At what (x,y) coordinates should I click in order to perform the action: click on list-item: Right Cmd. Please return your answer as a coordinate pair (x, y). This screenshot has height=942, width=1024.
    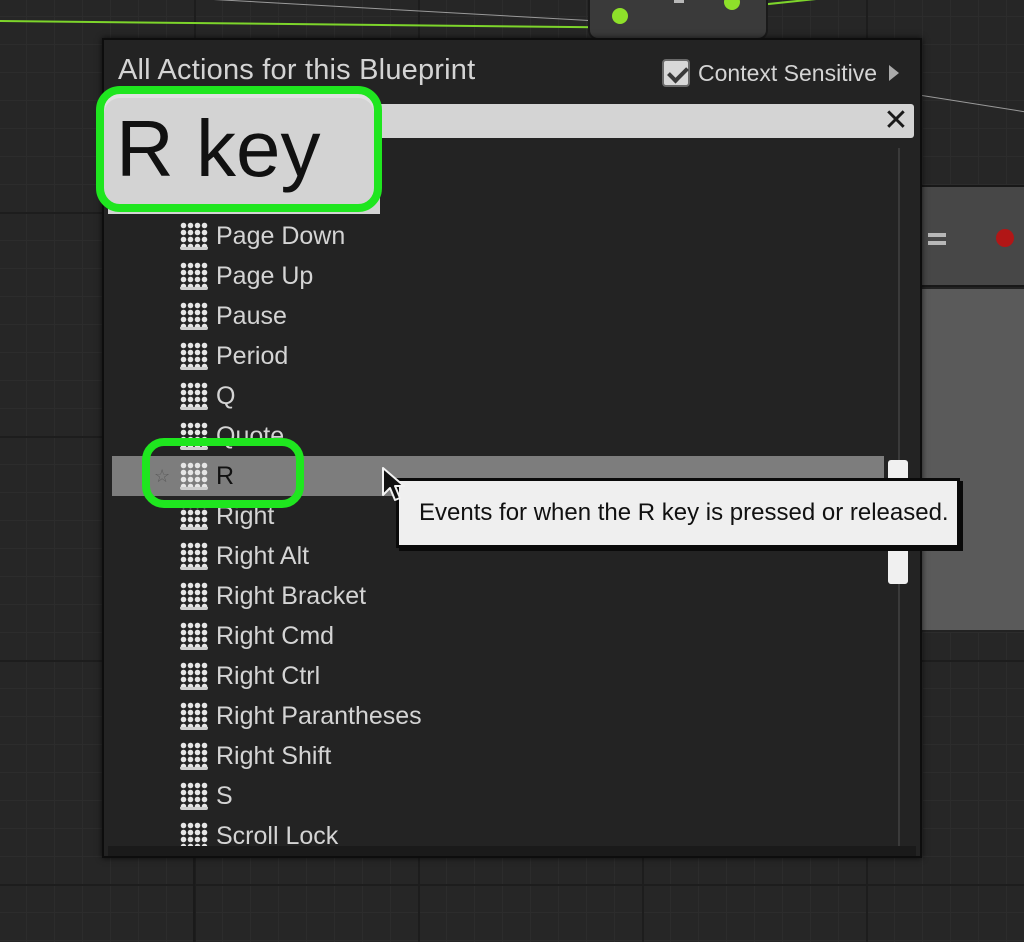
    Looking at the image, I should click on (498, 636).